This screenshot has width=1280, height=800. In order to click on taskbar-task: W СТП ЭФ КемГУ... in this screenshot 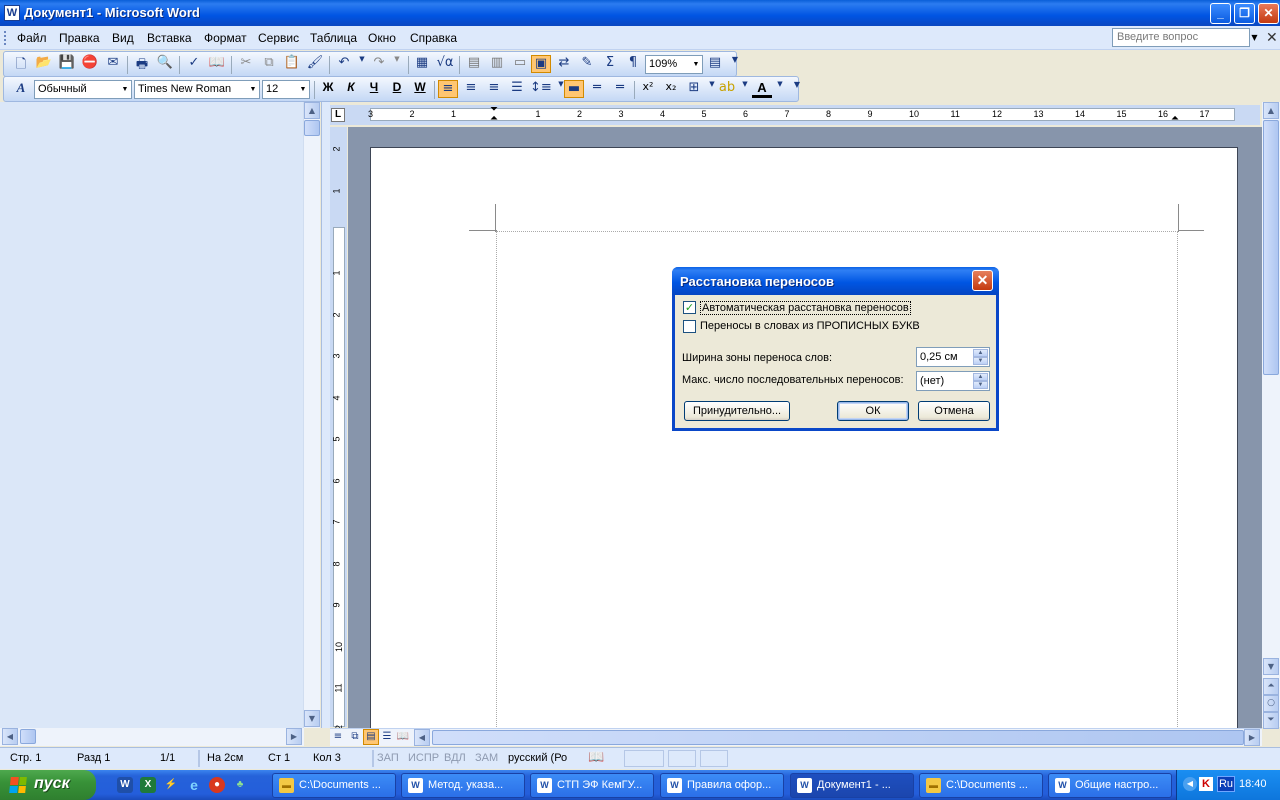, I will do `click(592, 785)`.